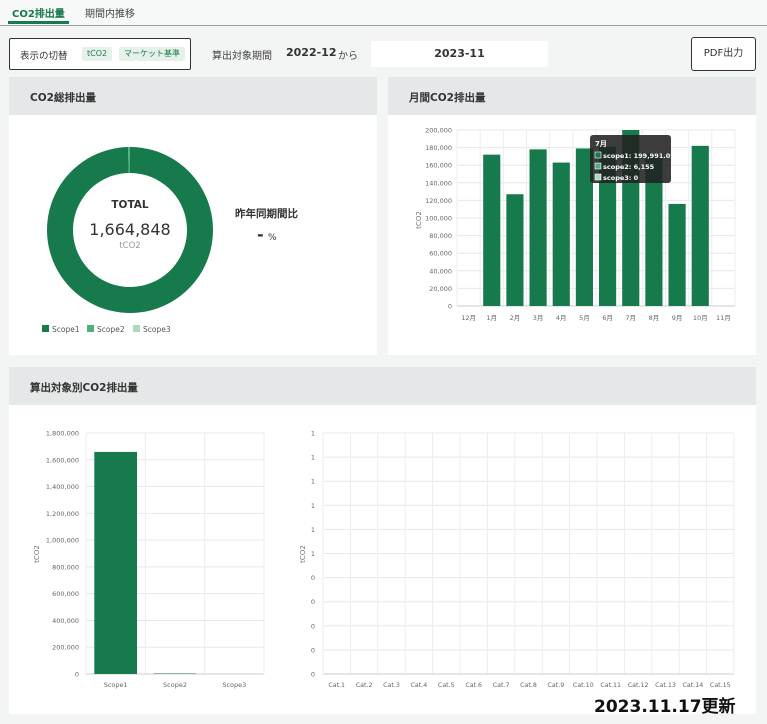 Image resolution: width=767 pixels, height=724 pixels. I want to click on total-unit: tCO2, so click(129, 246).